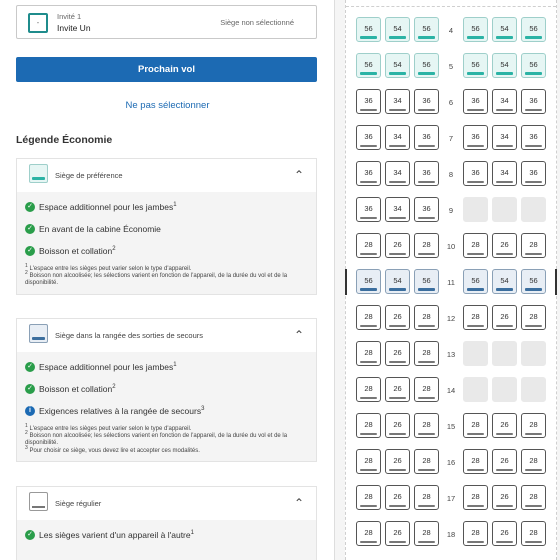 The height and width of the screenshot is (560, 560). What do you see at coordinates (504, 29) in the screenshot?
I see `seat-4-R2: 54` at bounding box center [504, 29].